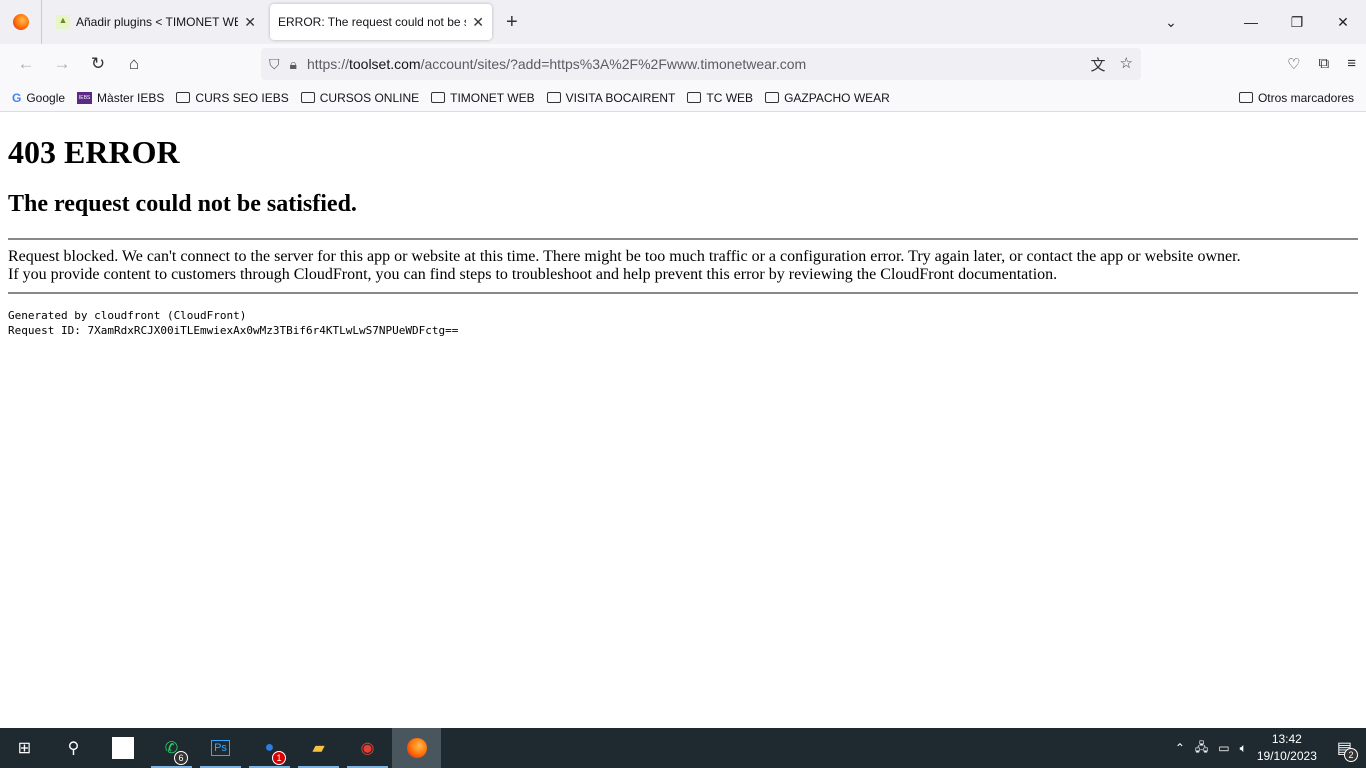  What do you see at coordinates (24, 748) in the screenshot?
I see `start-button: ⊞` at bounding box center [24, 748].